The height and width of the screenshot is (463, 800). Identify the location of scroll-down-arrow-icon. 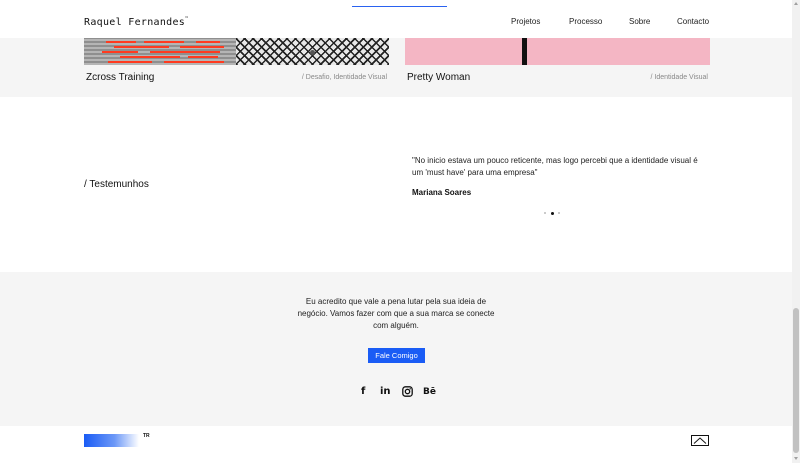
(796, 458).